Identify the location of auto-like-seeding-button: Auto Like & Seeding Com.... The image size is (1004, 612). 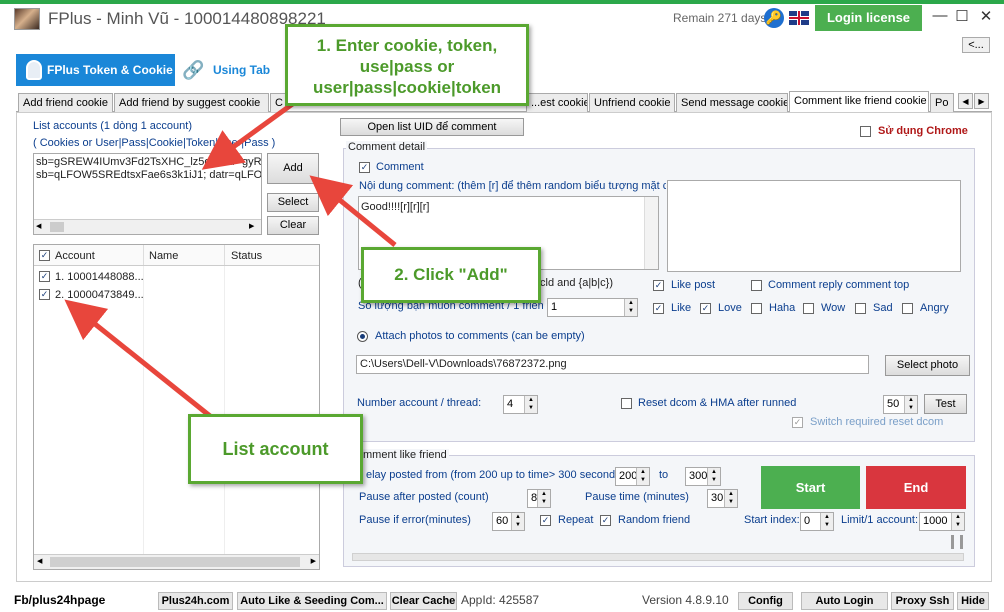
(312, 601).